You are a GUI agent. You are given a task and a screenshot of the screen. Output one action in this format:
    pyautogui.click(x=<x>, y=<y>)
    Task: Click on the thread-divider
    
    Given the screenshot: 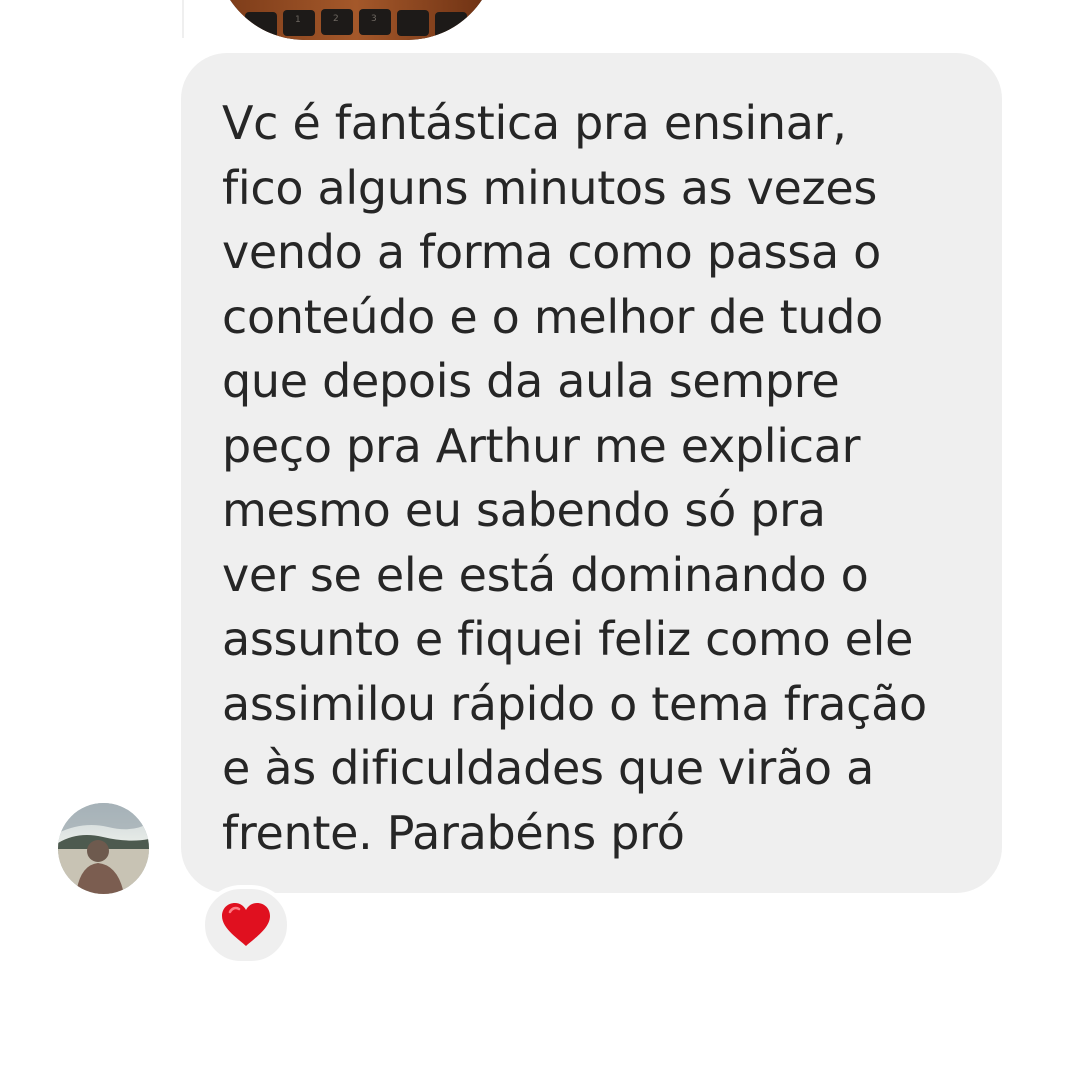 What is the action you would take?
    pyautogui.click(x=183, y=19)
    